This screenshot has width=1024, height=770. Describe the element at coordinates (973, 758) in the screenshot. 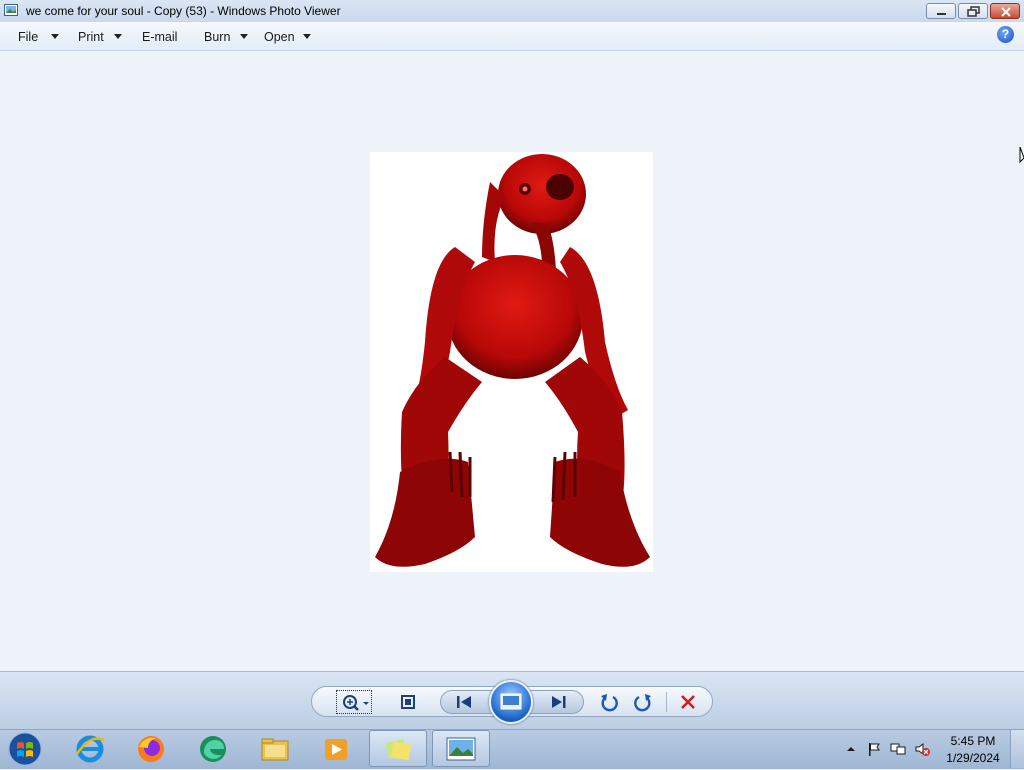

I see `clock-date: 1/29/2024` at that location.